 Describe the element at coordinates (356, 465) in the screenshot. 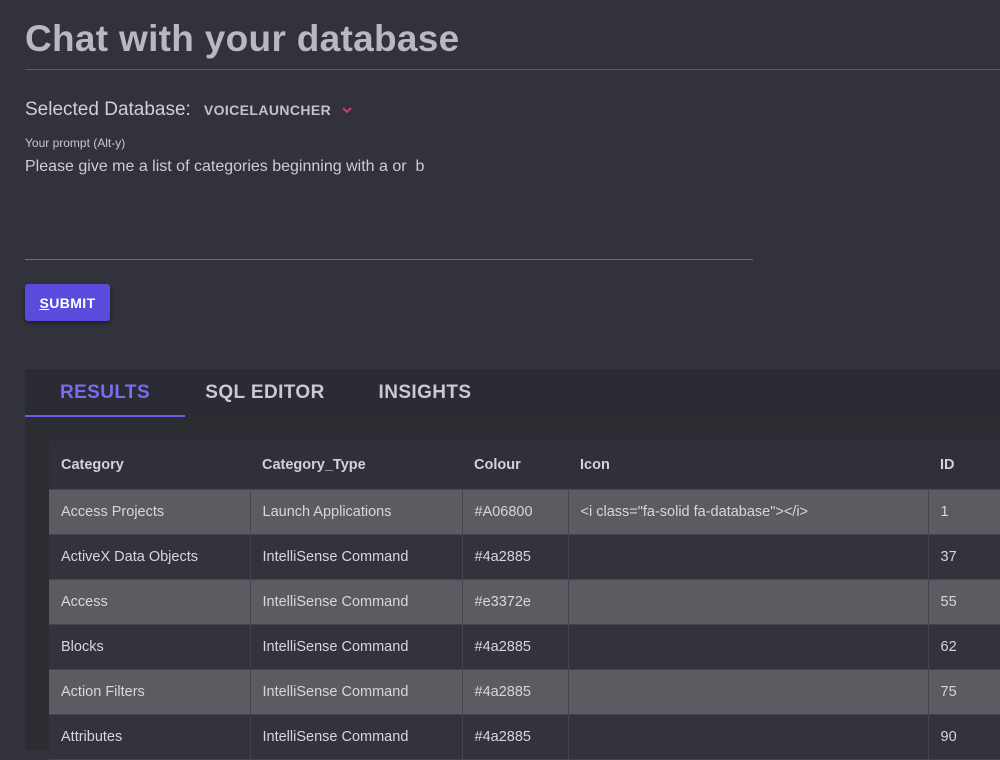

I see `column-header-category-type: Category_Type` at that location.